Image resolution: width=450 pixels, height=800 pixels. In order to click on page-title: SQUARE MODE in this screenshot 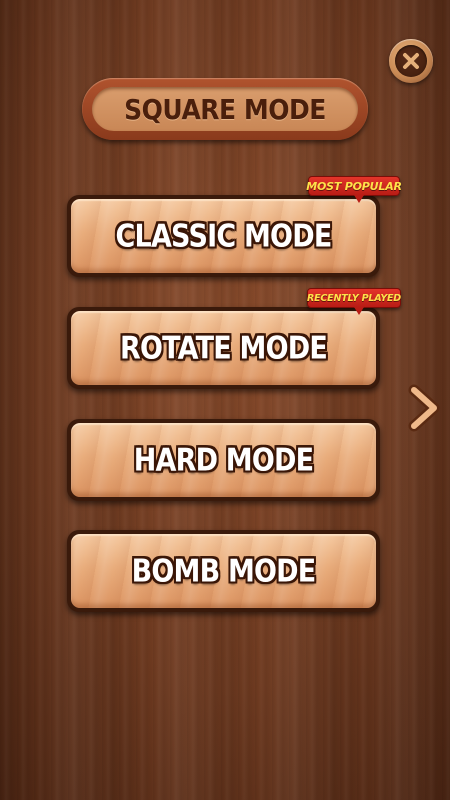, I will do `click(225, 109)`.